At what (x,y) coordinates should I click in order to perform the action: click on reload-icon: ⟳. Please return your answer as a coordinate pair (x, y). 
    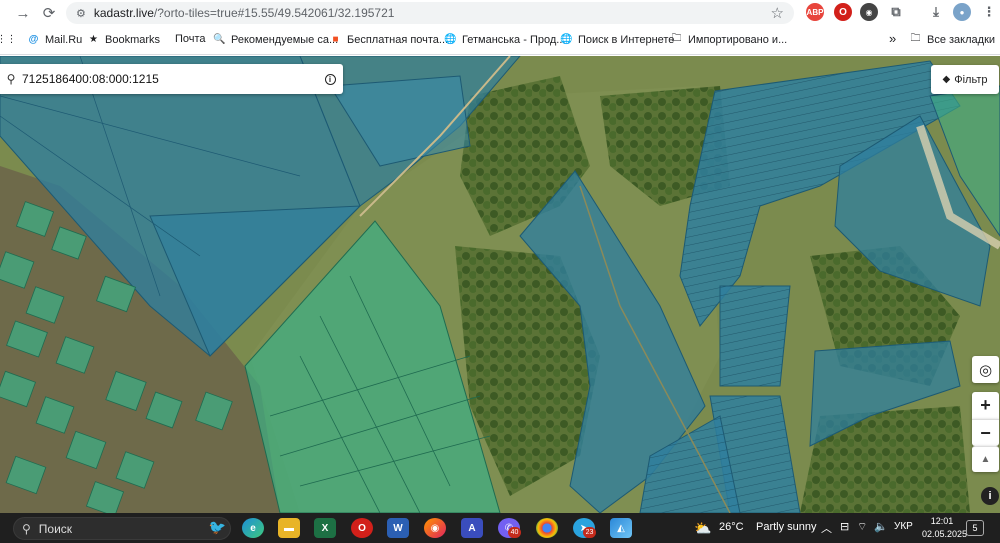
    Looking at the image, I should click on (49, 13).